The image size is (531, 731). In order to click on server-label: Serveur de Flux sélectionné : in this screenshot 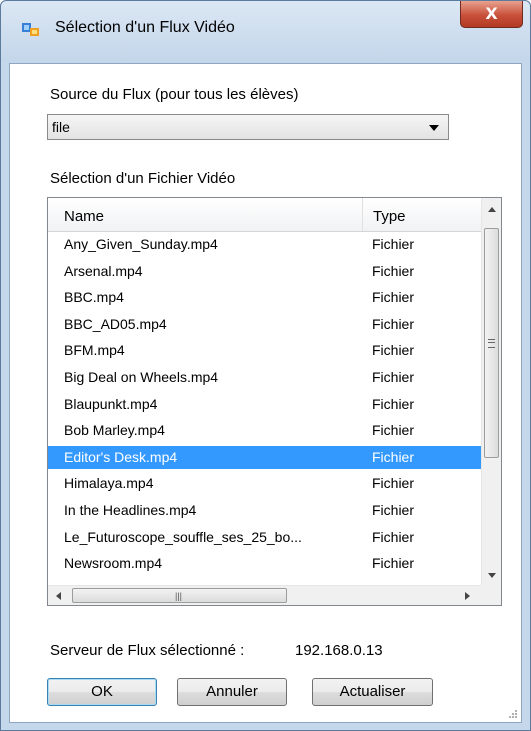, I will do `click(147, 650)`.